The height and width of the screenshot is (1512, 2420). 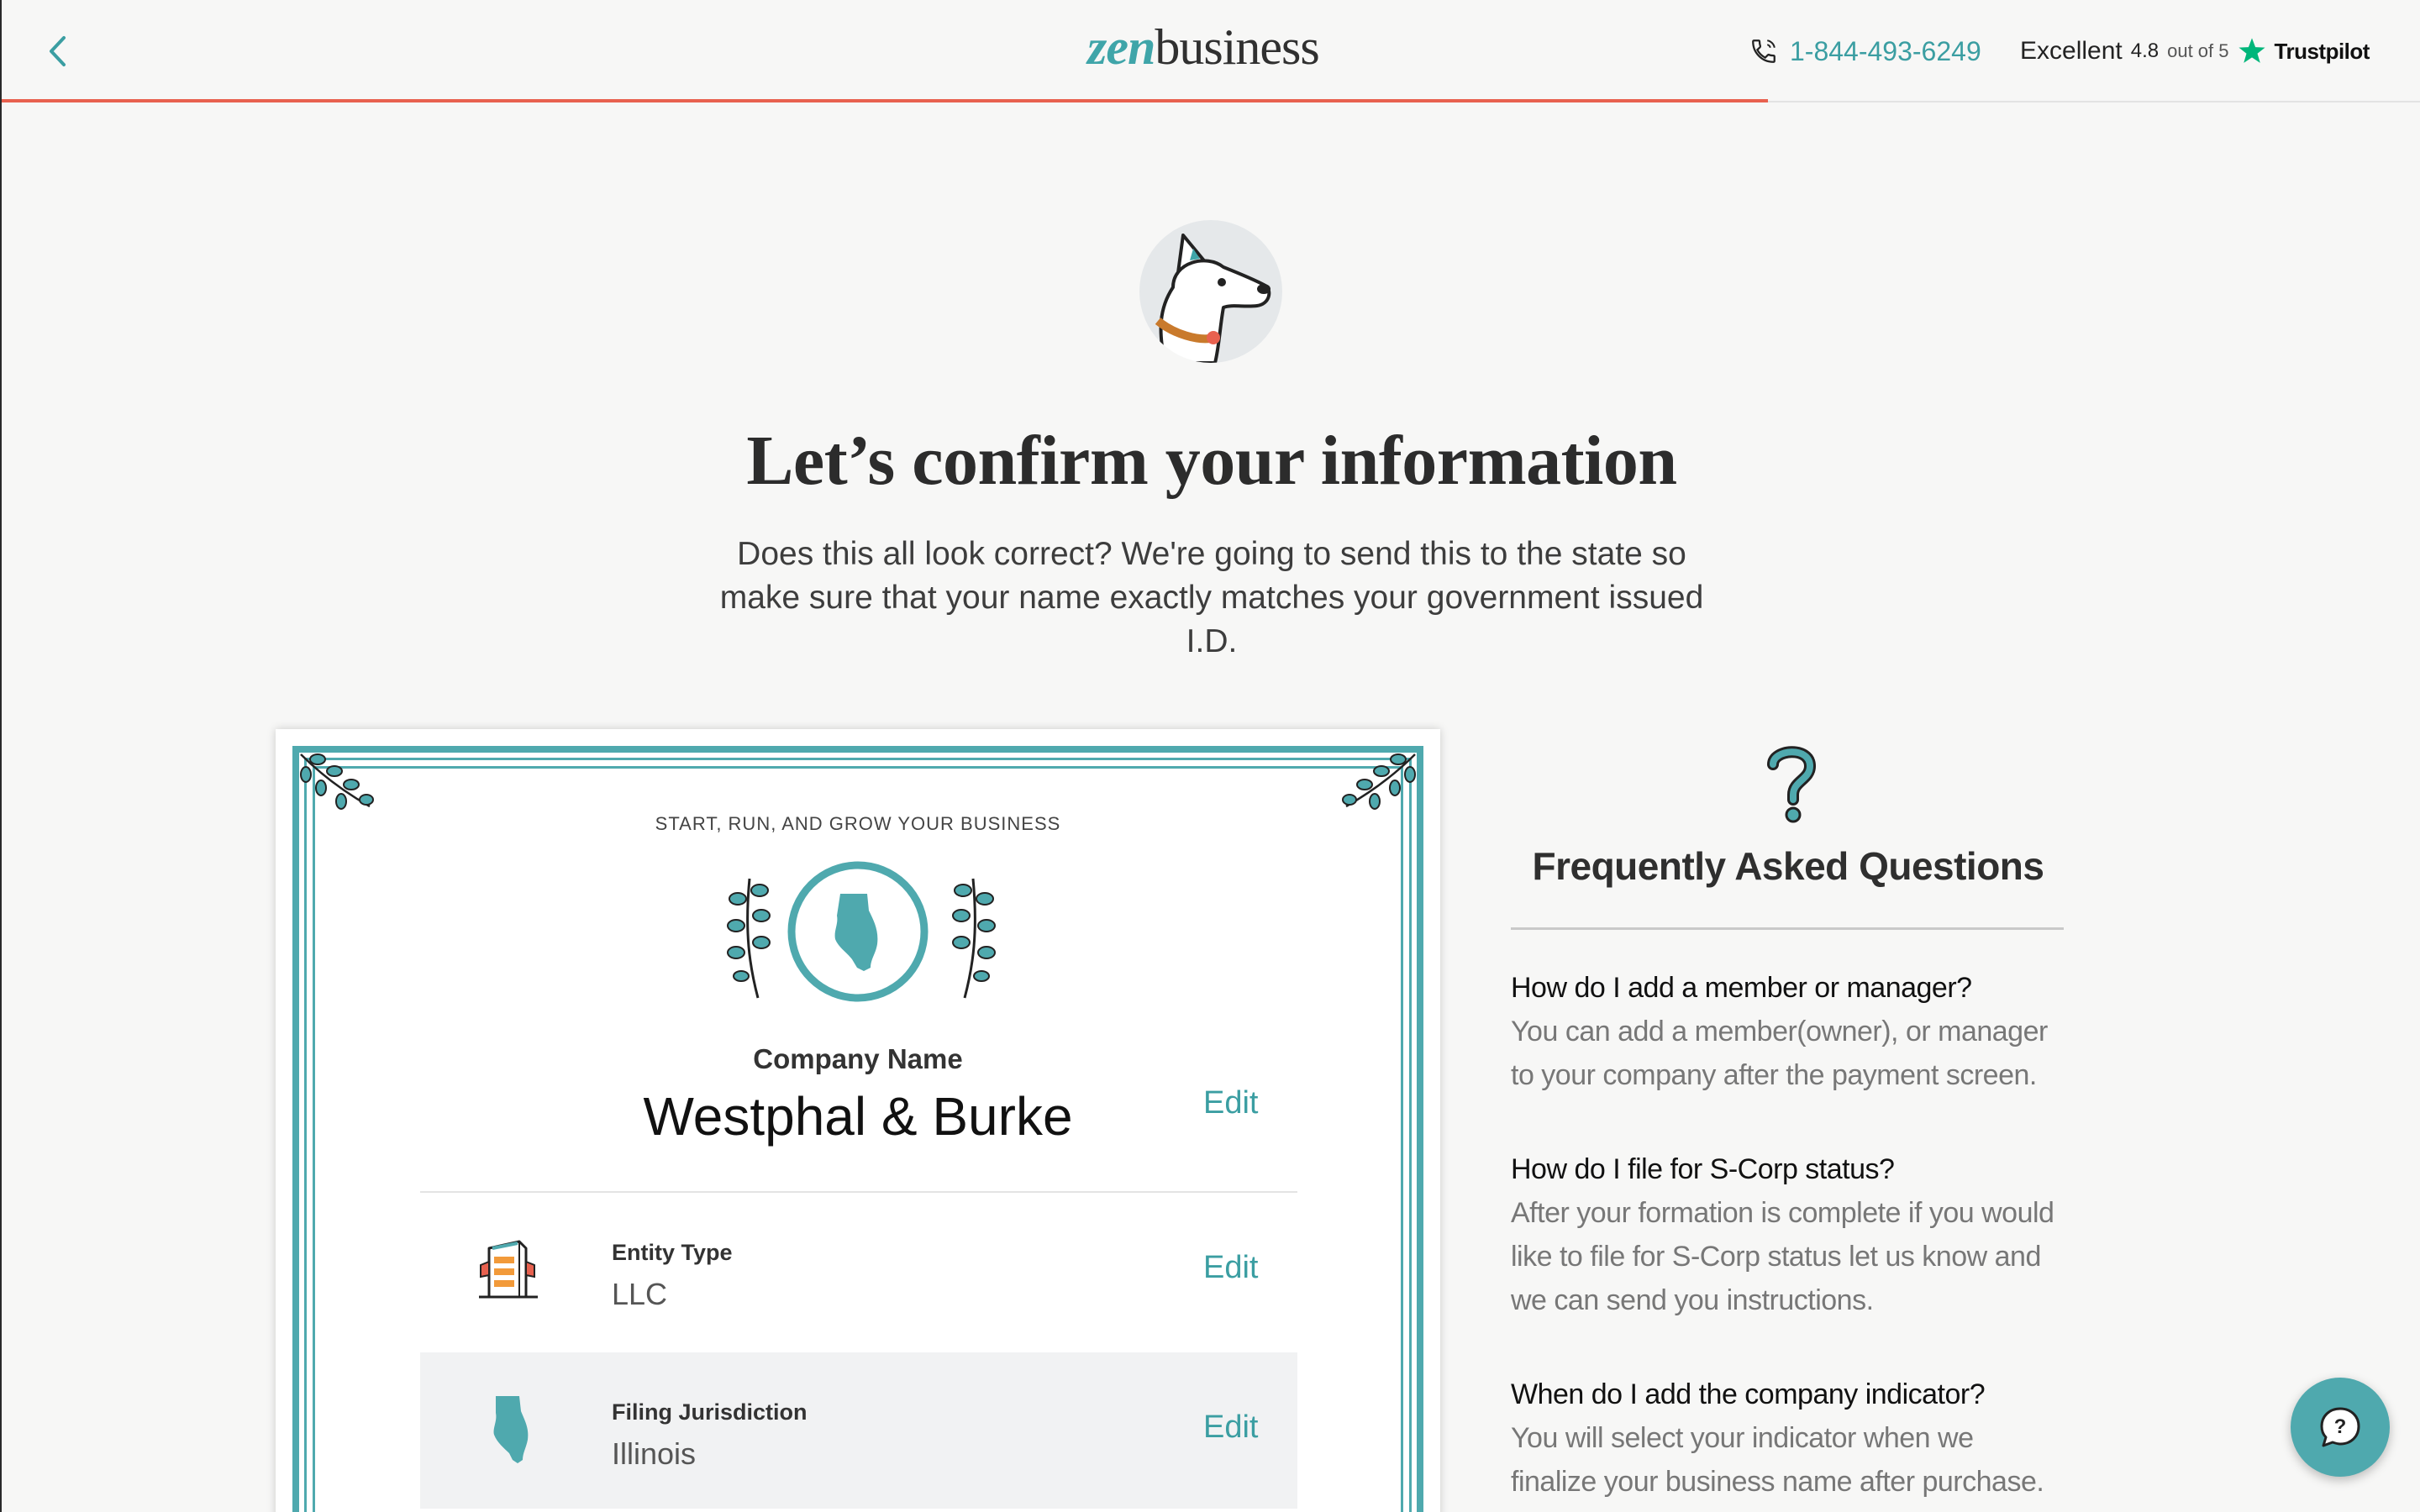 What do you see at coordinates (1211, 461) in the screenshot?
I see `page-title: Let’s confirm your information` at bounding box center [1211, 461].